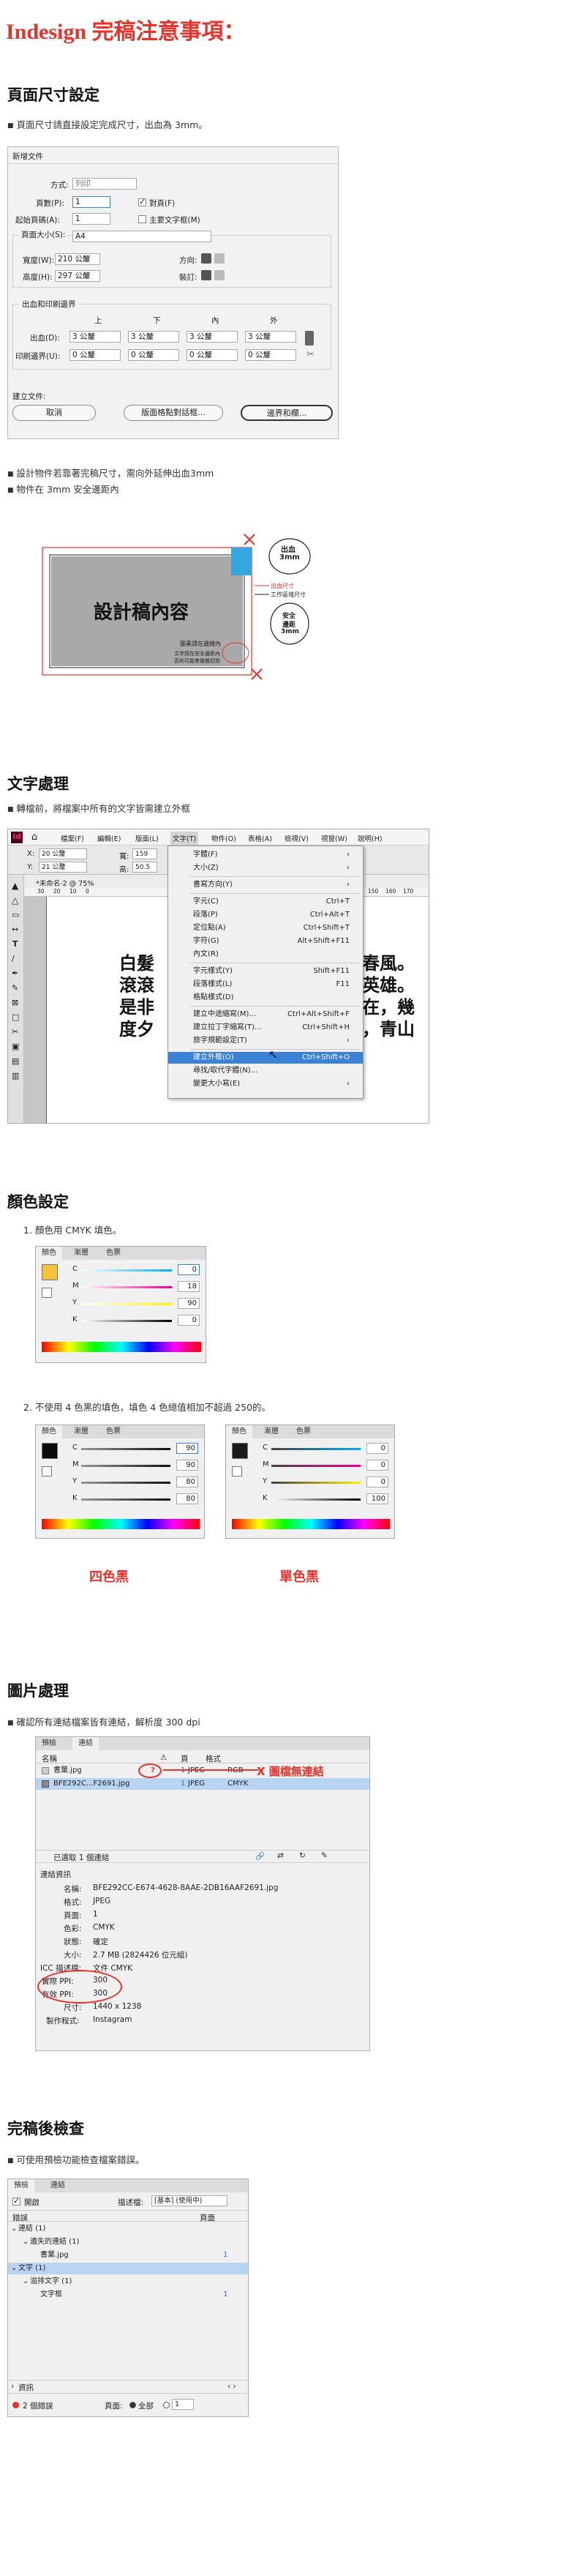 The image size is (561, 2576). Describe the element at coordinates (54, 413) in the screenshot. I see `cancel-button: 取消` at that location.